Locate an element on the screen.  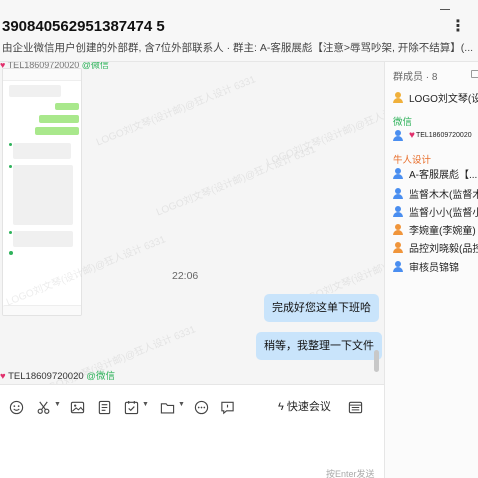
wechat-suffix-bottom: @微信 is located at coordinates (100, 376).